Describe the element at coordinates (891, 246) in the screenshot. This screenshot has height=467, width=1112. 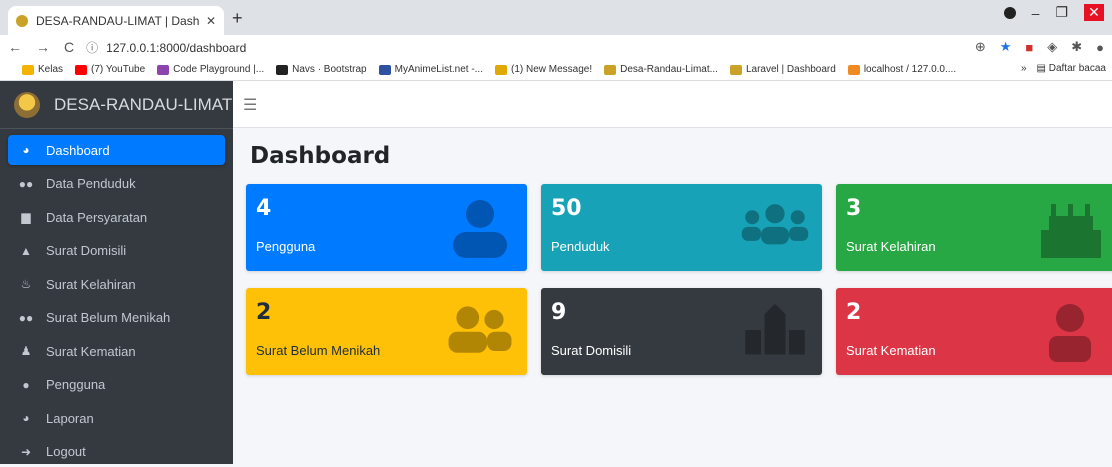
I see `stat-label: Surat Kelahiran` at that location.